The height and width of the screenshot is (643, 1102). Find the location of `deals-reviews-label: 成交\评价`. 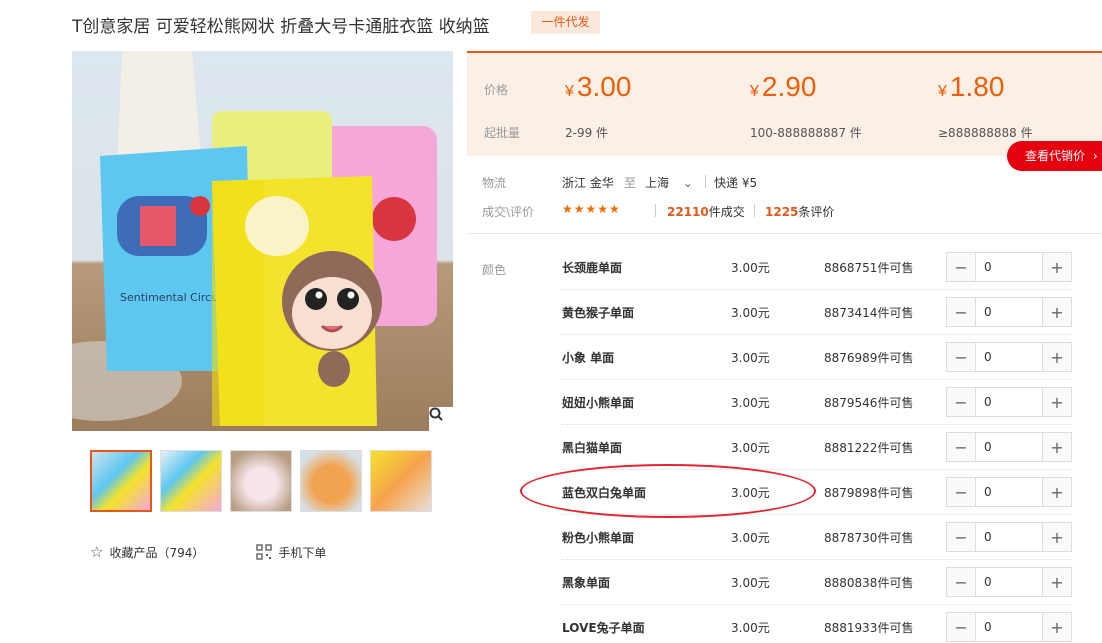

deals-reviews-label: 成交\评价 is located at coordinates (508, 212).